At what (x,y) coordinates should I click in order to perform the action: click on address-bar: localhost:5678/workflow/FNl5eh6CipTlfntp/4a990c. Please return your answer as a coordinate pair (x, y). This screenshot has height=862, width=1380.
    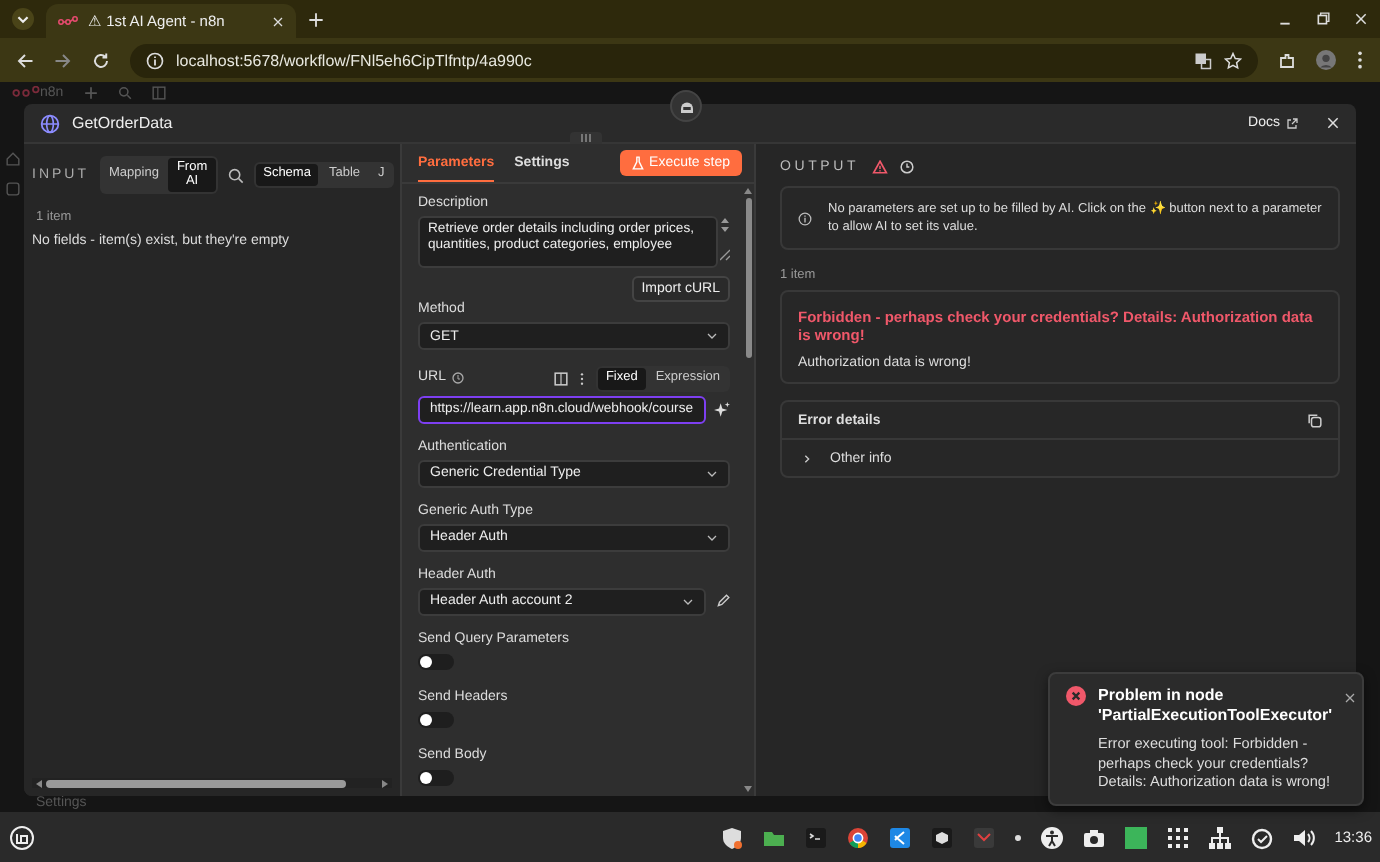
    Looking at the image, I should click on (694, 60).